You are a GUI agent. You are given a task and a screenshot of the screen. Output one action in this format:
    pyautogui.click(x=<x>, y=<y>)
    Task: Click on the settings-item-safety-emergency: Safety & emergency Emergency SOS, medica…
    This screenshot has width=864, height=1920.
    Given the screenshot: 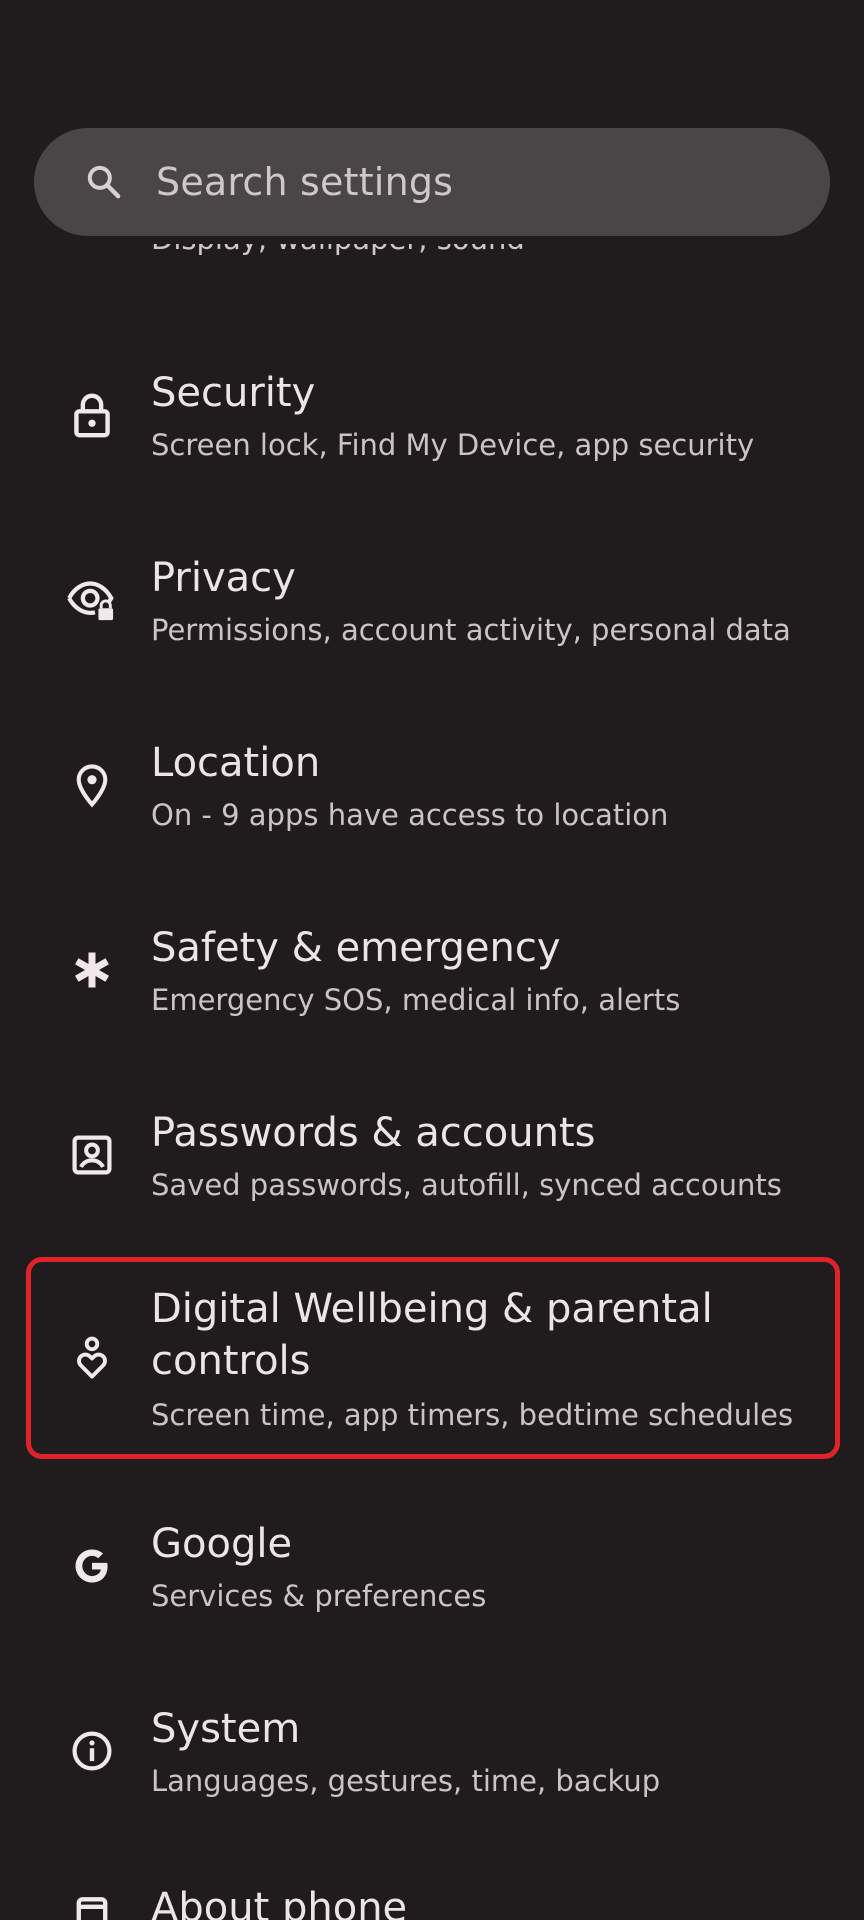 What is the action you would take?
    pyautogui.click(x=432, y=970)
    